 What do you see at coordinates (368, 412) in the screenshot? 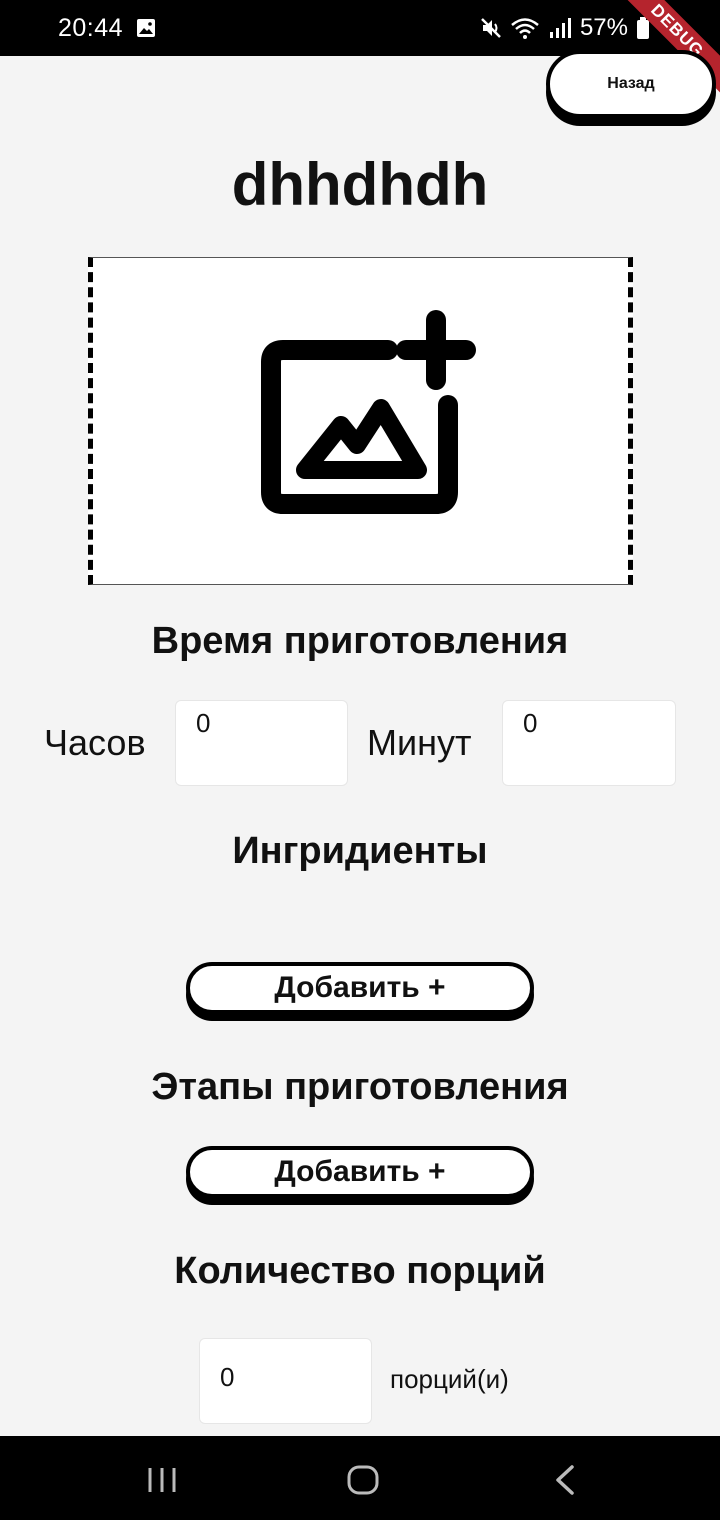
I see `add-photo-icon` at bounding box center [368, 412].